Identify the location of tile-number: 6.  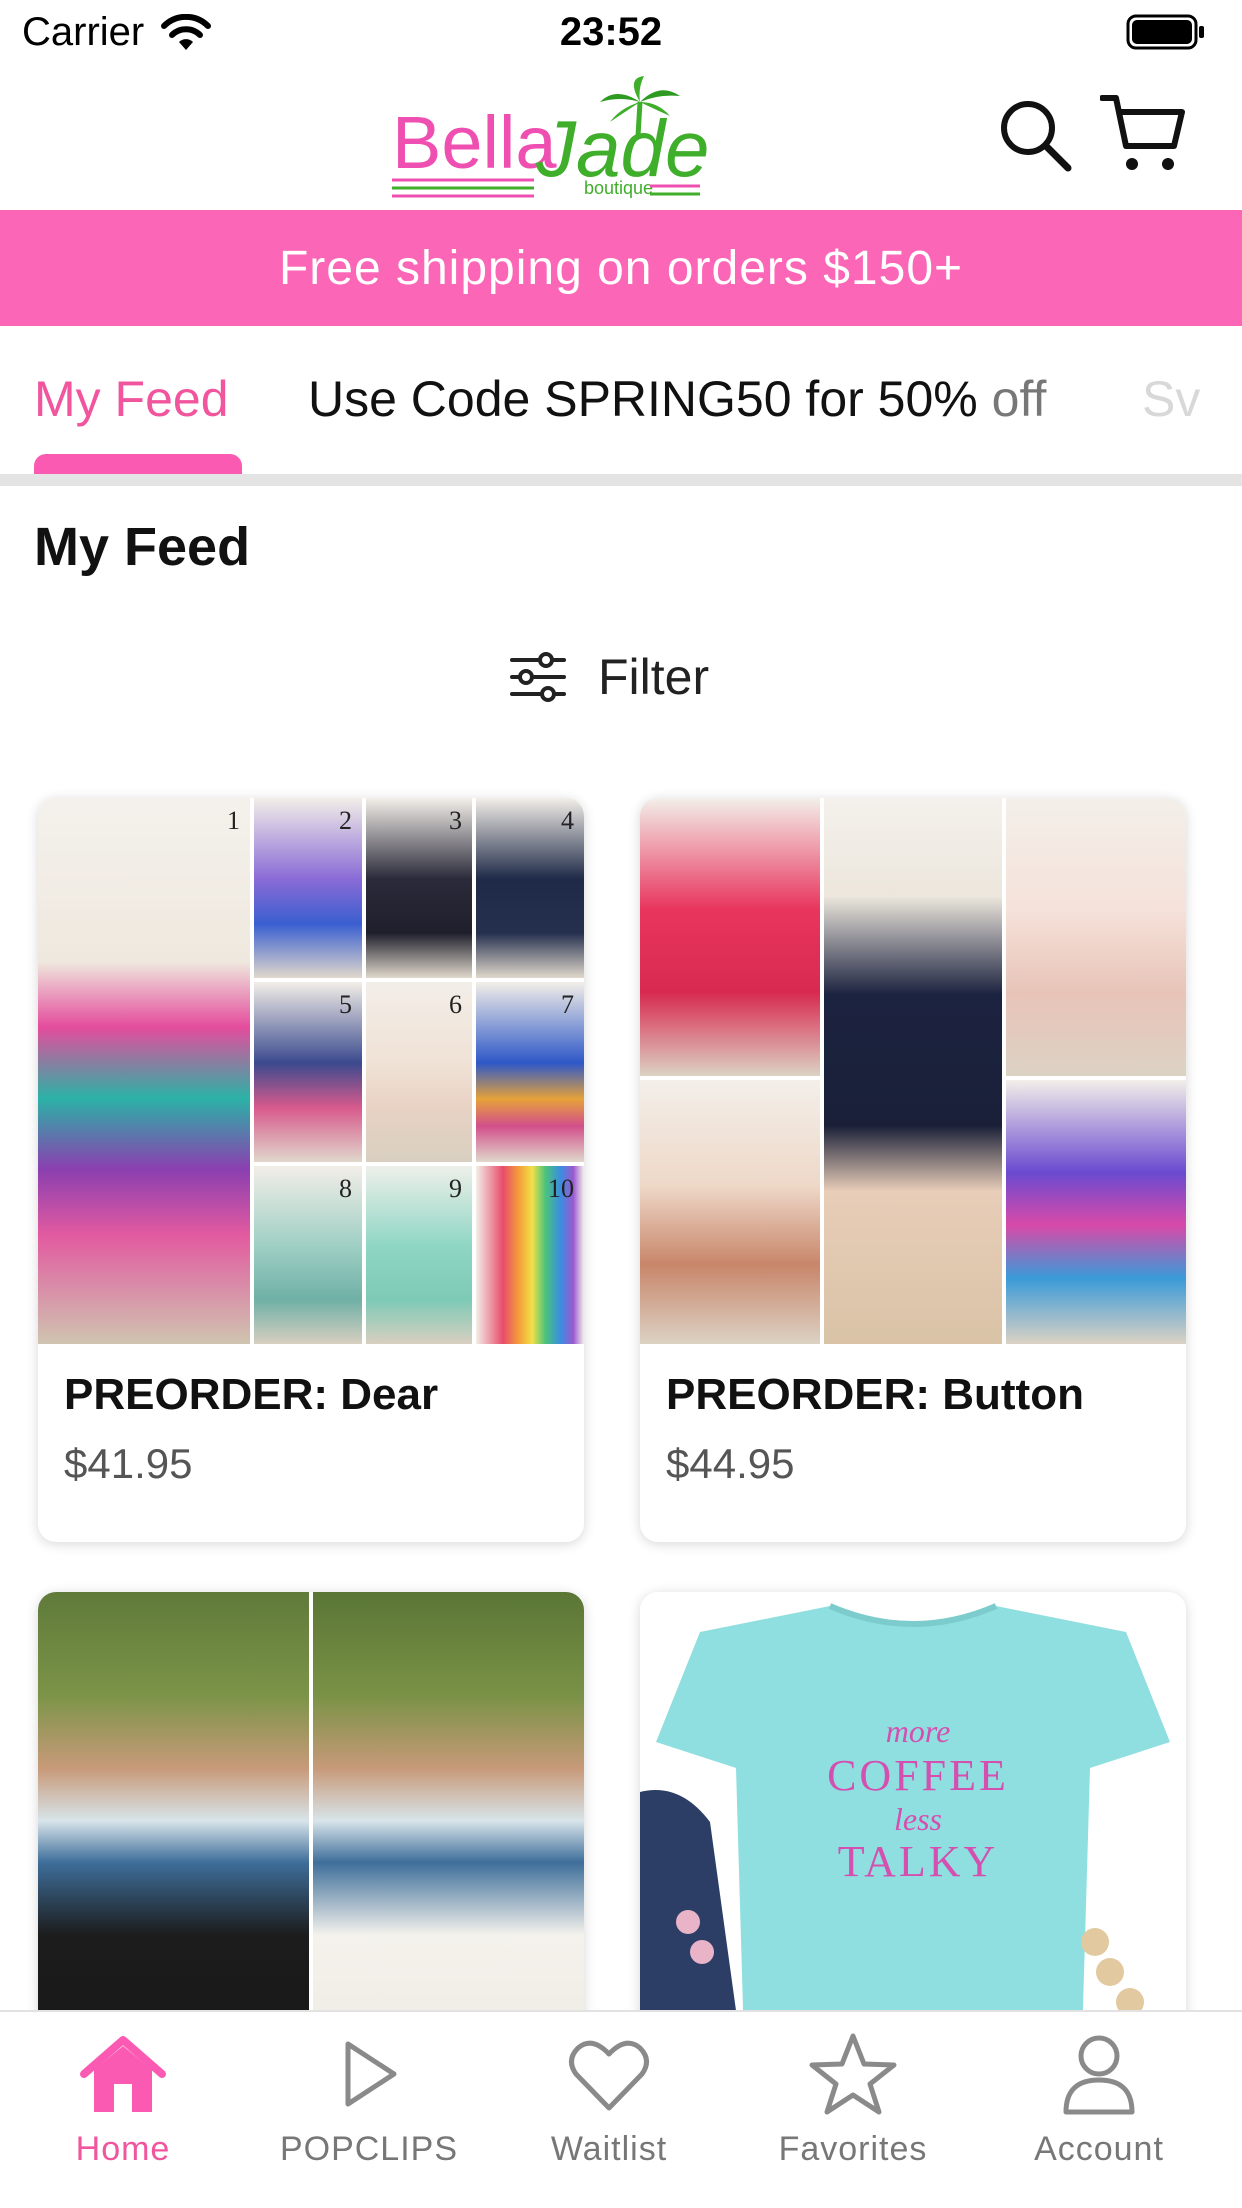
(455, 1004).